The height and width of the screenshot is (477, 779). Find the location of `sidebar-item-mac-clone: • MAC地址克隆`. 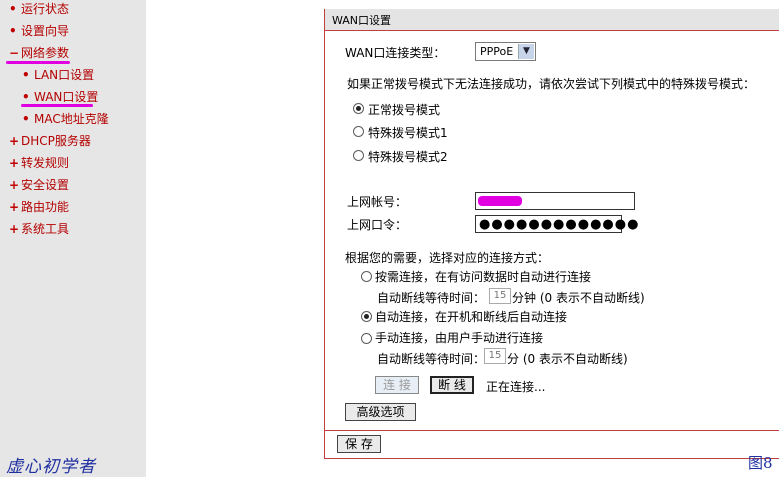

sidebar-item-mac-clone: • MAC地址克隆 is located at coordinates (65, 119).